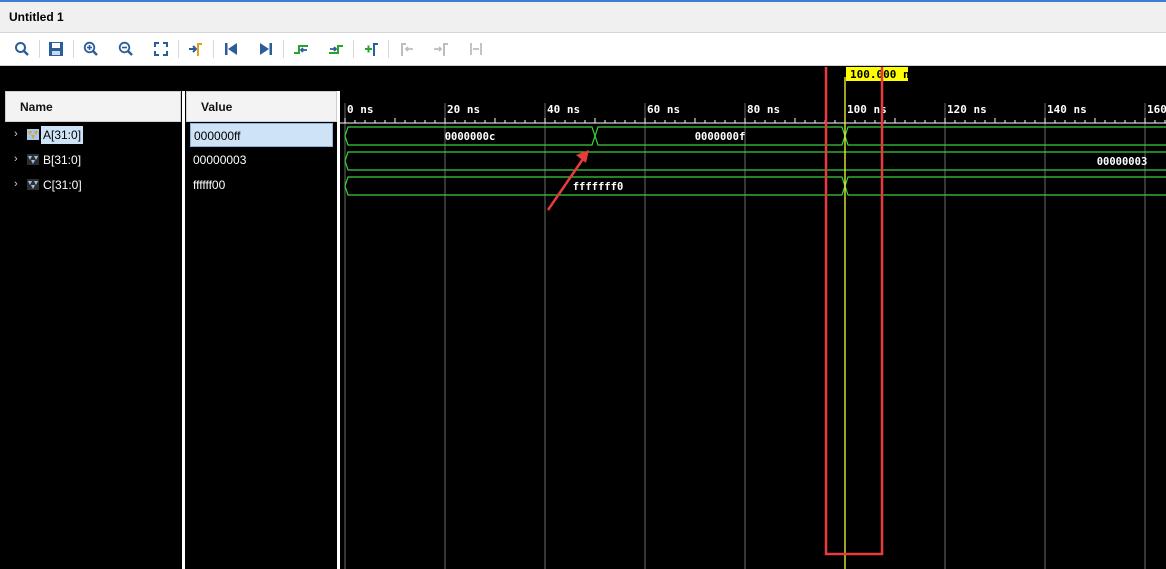 The width and height of the screenshot is (1166, 569). Describe the element at coordinates (161, 49) in the screenshot. I see `zoom-fit-icon` at that location.